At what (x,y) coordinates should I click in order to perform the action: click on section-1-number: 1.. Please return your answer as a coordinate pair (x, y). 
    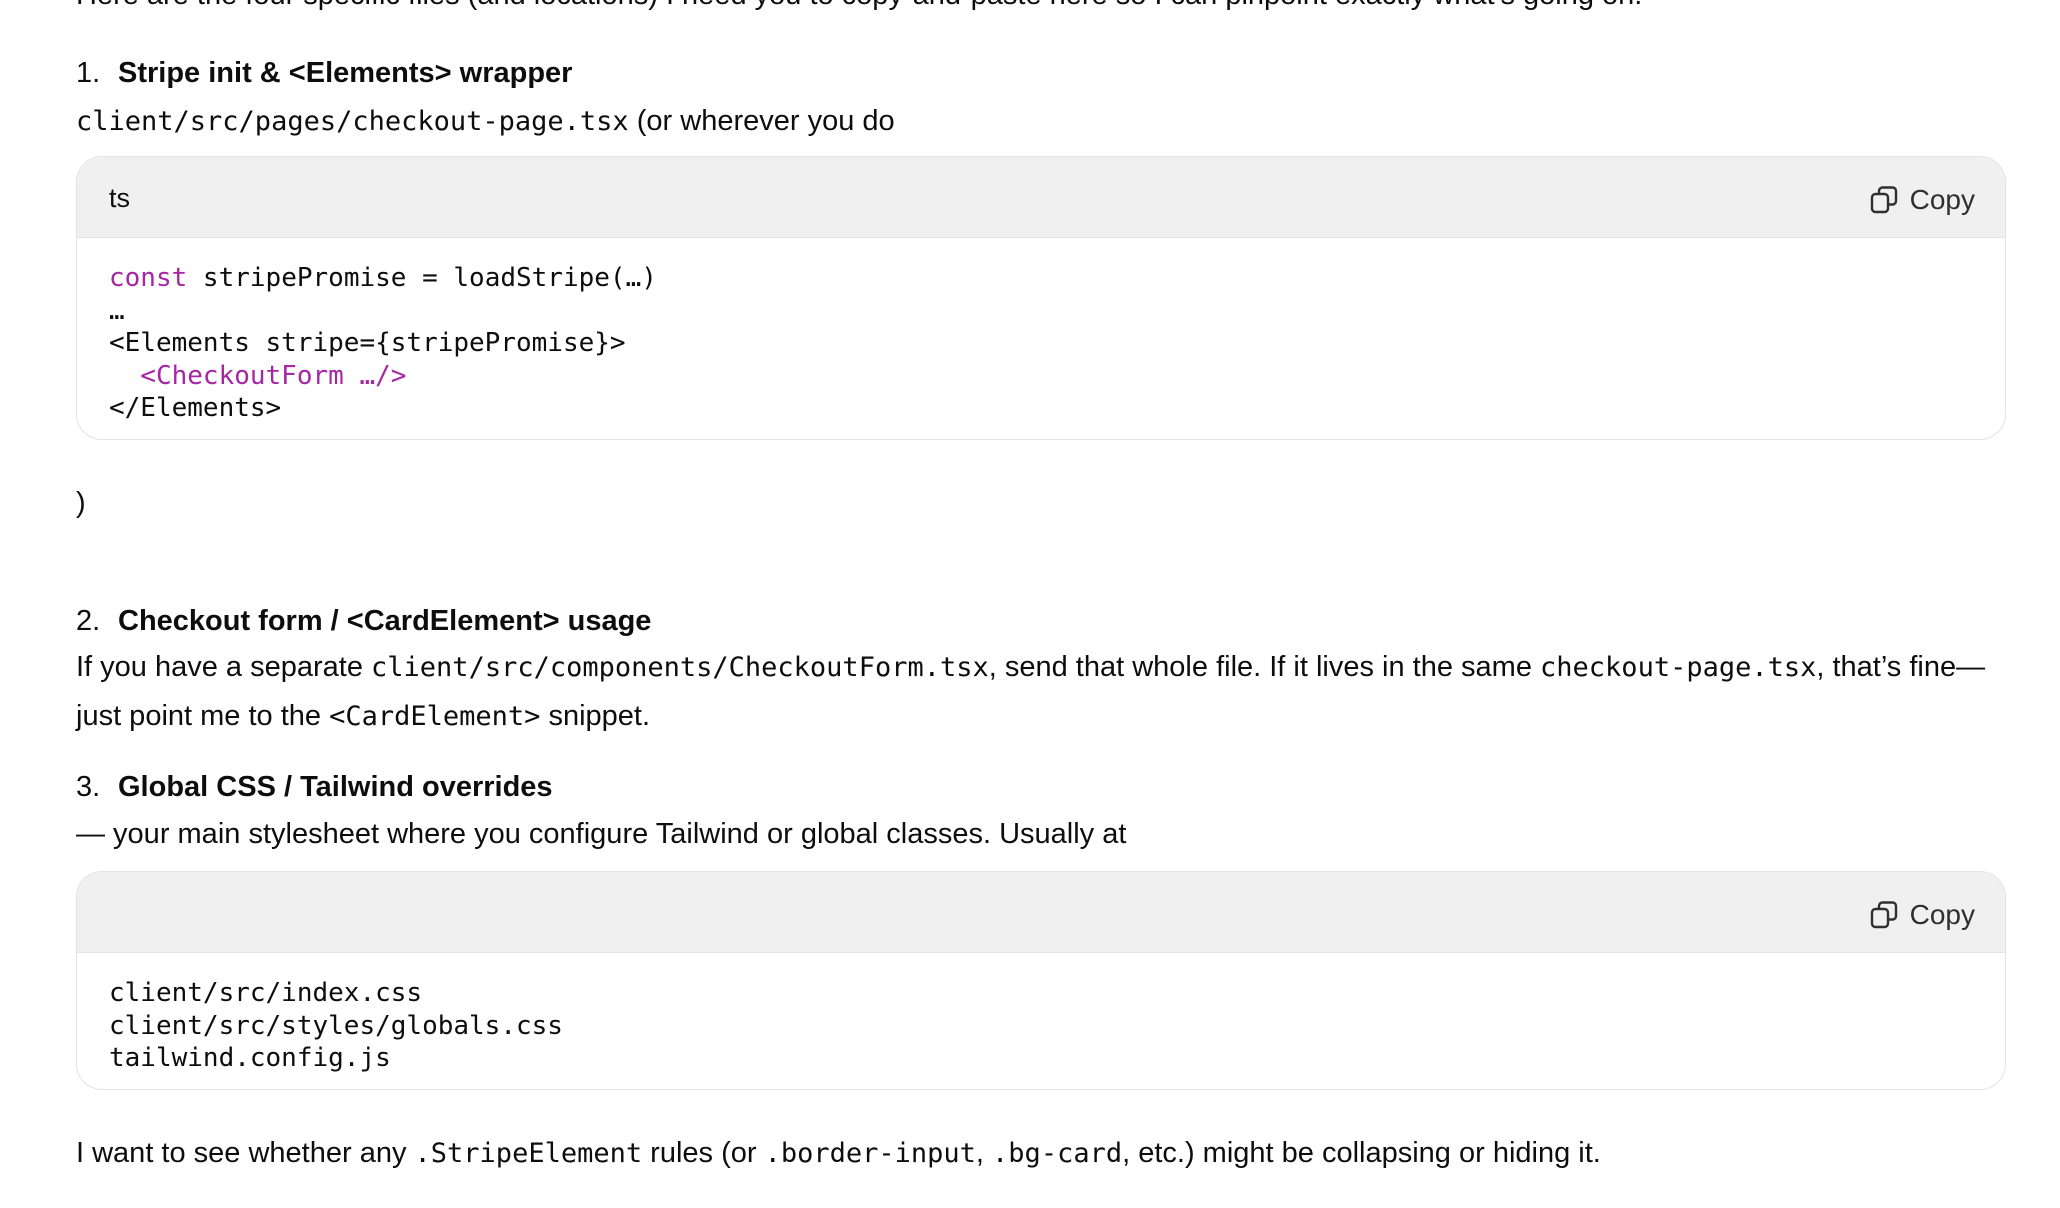
    Looking at the image, I should click on (88, 73).